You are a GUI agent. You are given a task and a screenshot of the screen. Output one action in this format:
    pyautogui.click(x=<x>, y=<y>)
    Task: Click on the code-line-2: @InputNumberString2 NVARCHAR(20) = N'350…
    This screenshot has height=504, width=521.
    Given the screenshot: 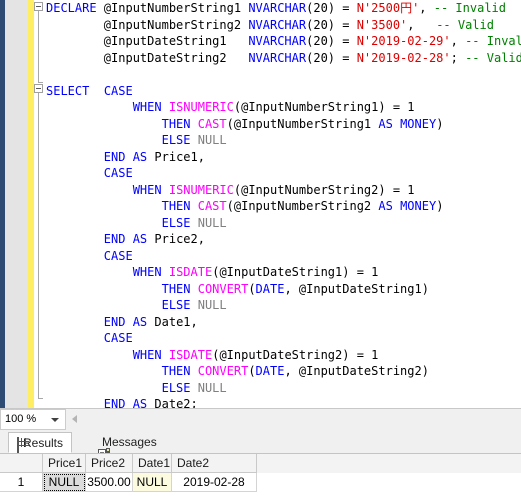 What is the action you would take?
    pyautogui.click(x=298, y=24)
    